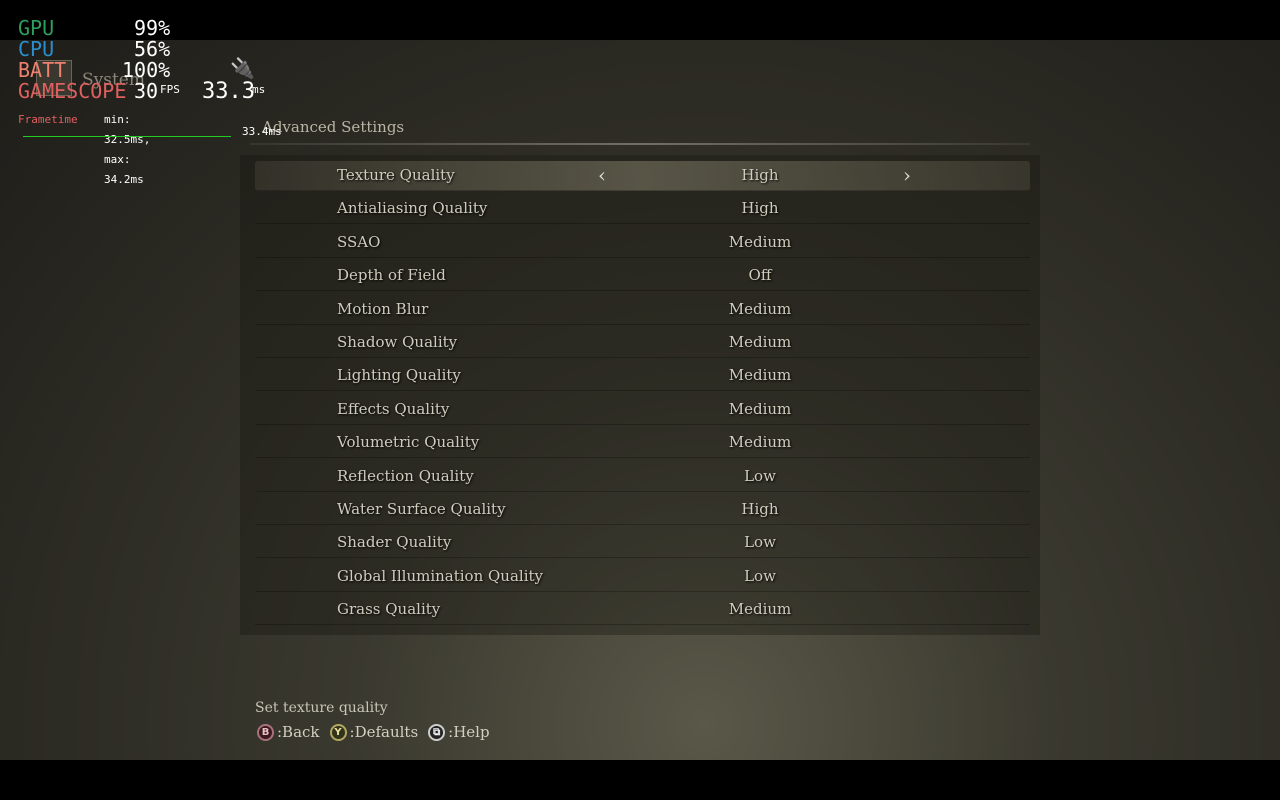  I want to click on chevron-right-icon: ›, so click(907, 175).